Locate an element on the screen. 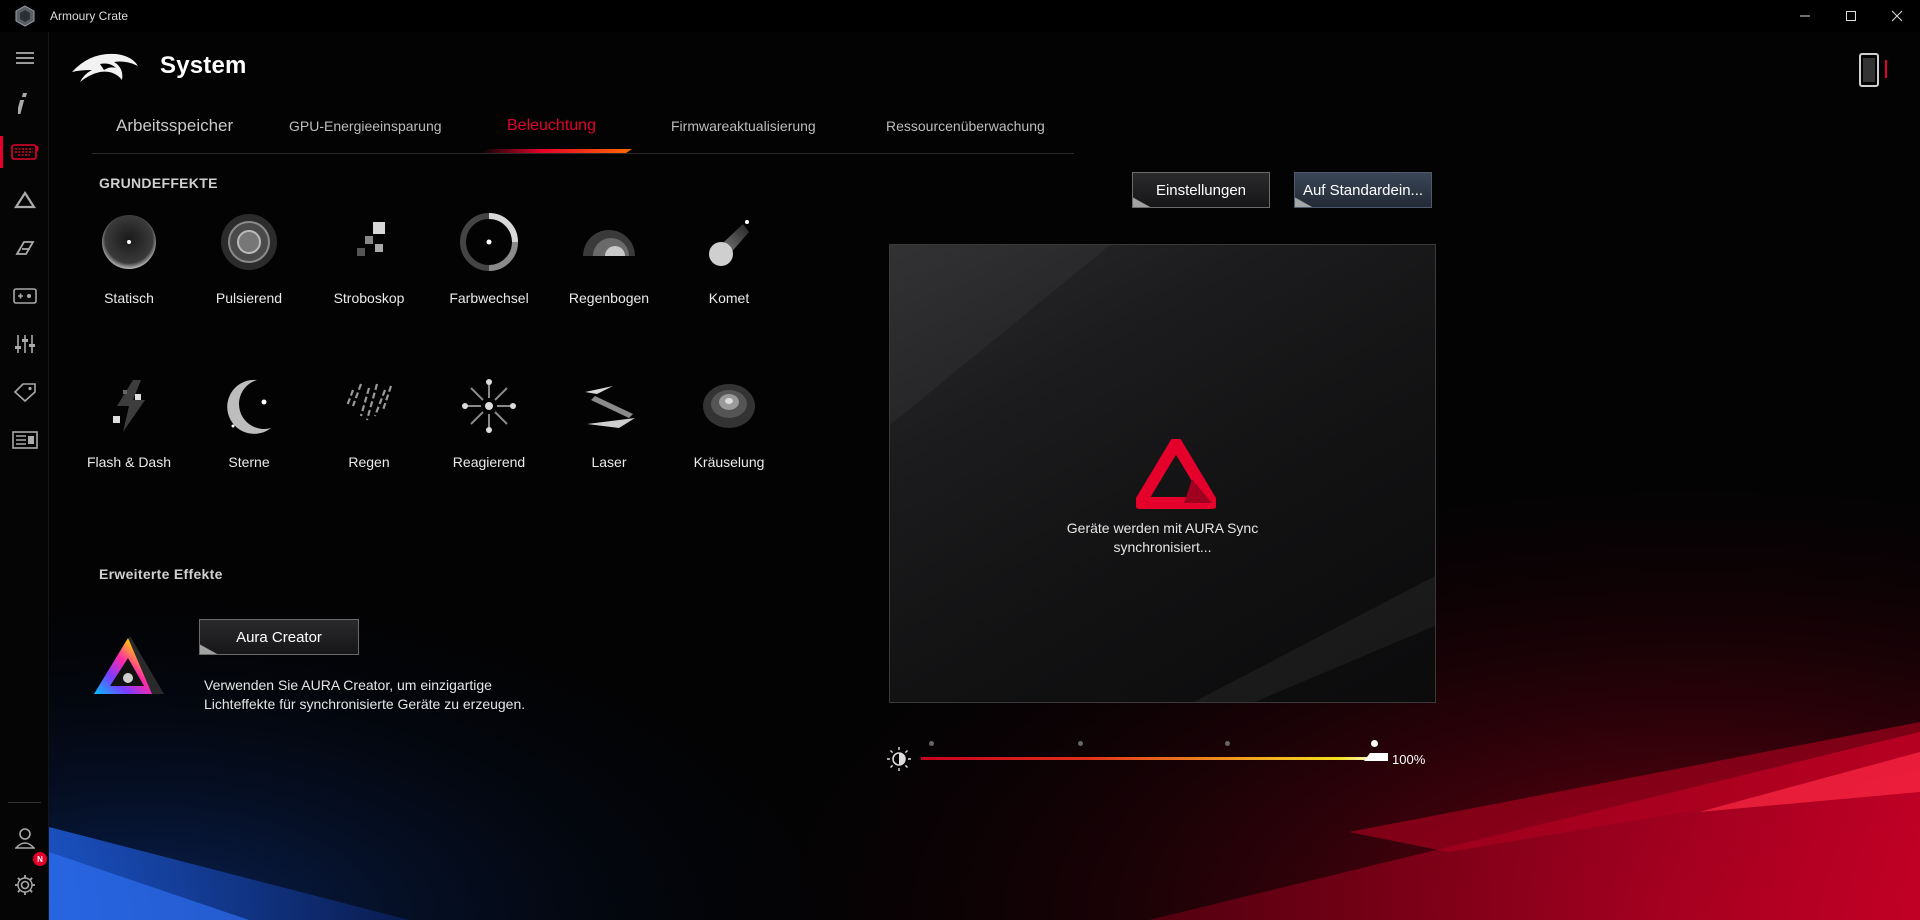  tab-firmware-update: Firmwareaktualisierung is located at coordinates (743, 126).